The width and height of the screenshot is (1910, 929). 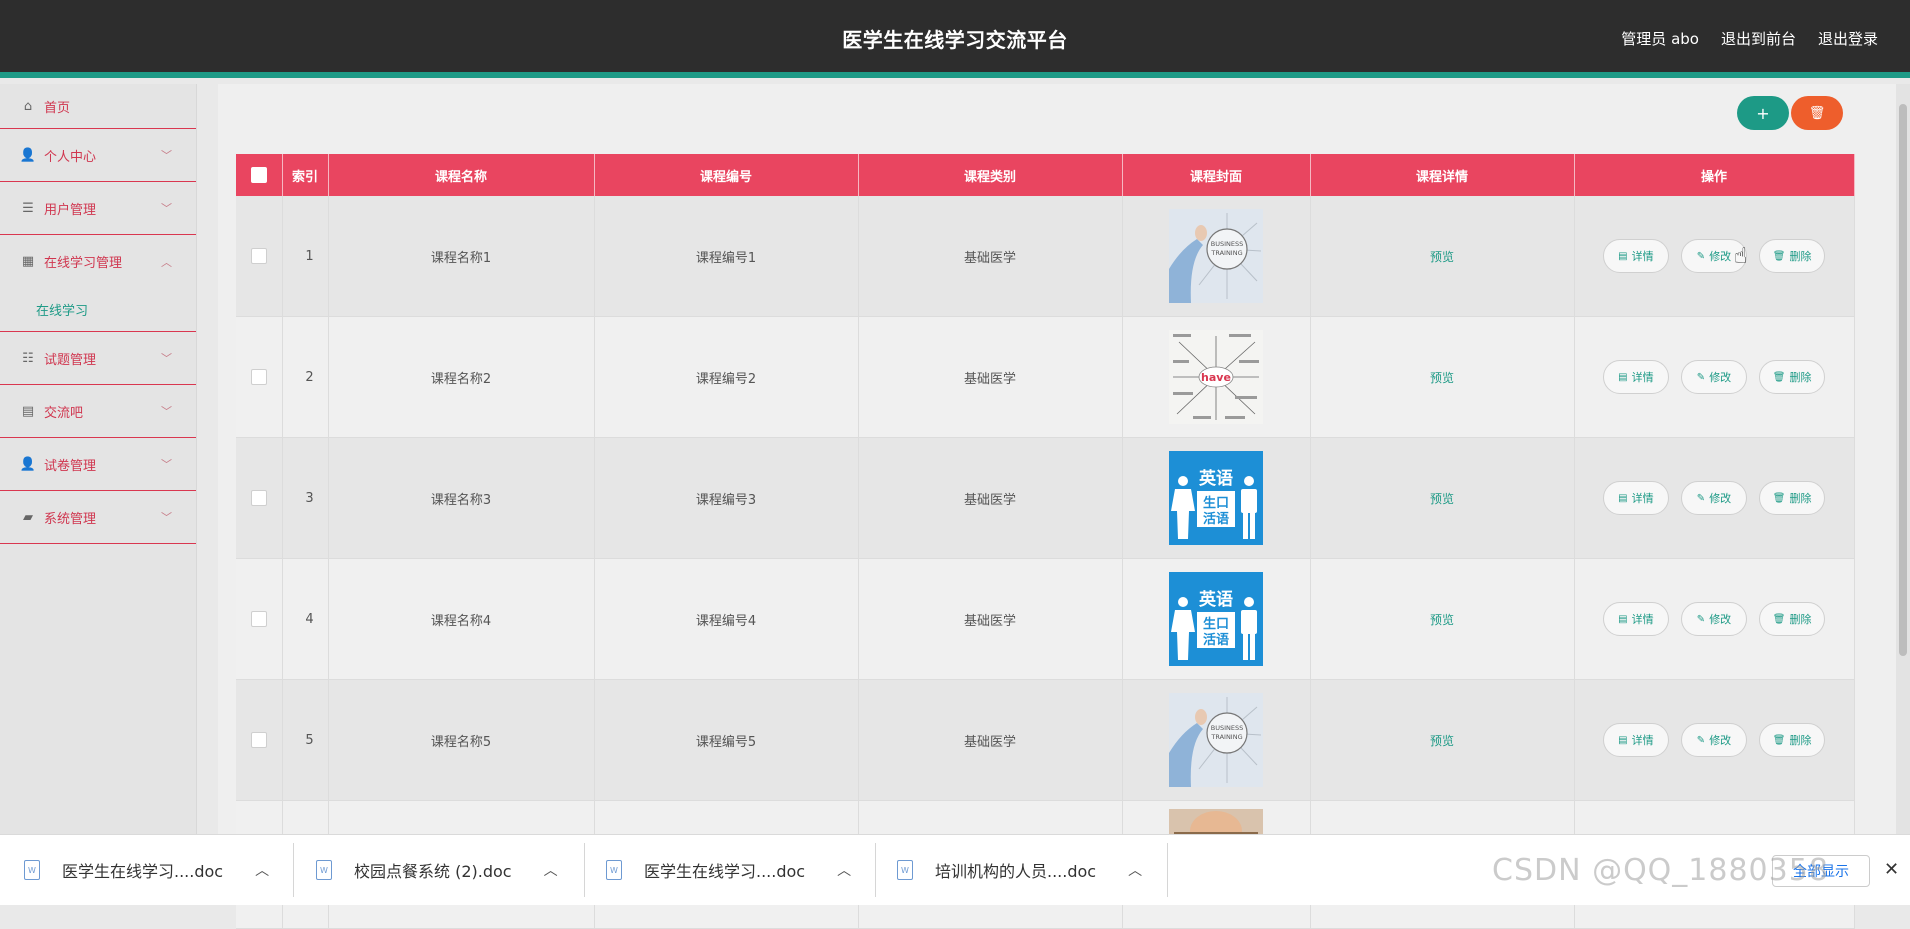 What do you see at coordinates (1216, 519) in the screenshot?
I see `svg-text: 活语` at bounding box center [1216, 519].